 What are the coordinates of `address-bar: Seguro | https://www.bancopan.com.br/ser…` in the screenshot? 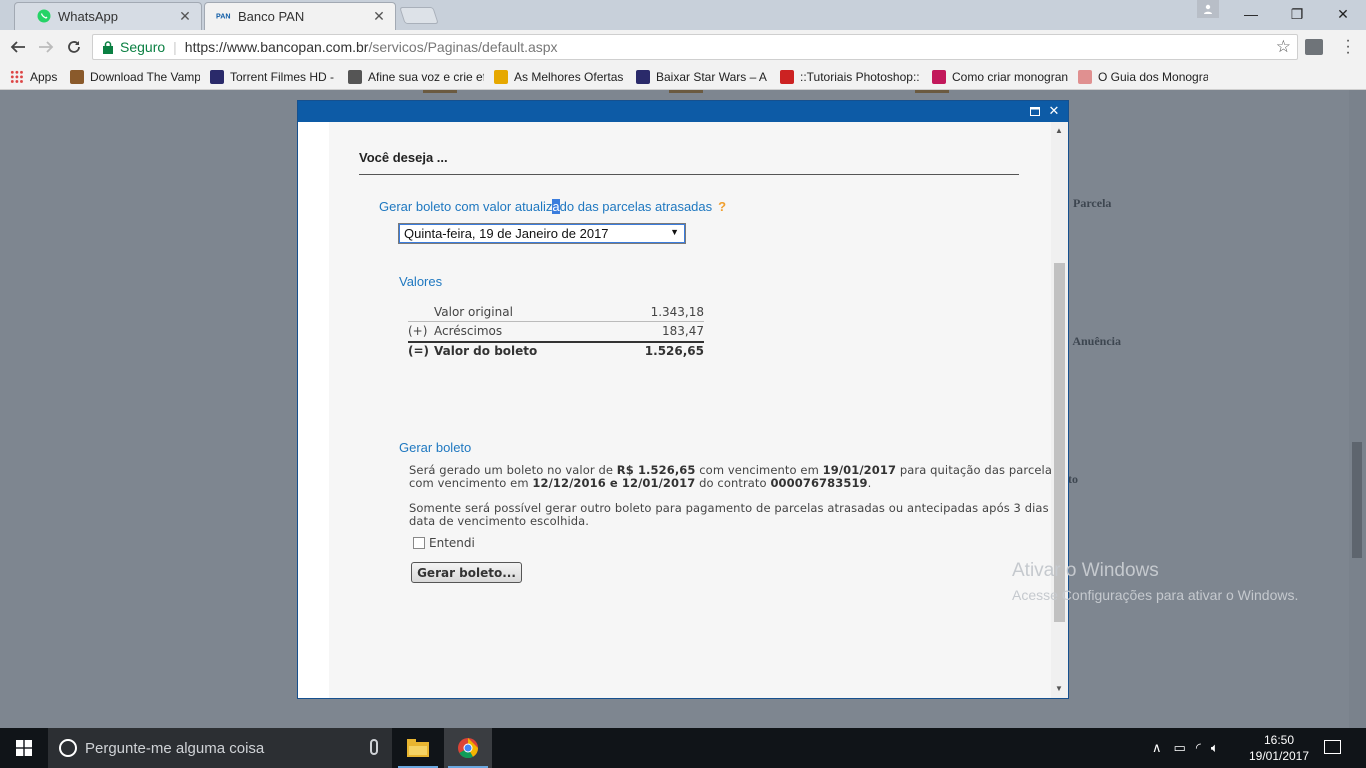 It's located at (695, 47).